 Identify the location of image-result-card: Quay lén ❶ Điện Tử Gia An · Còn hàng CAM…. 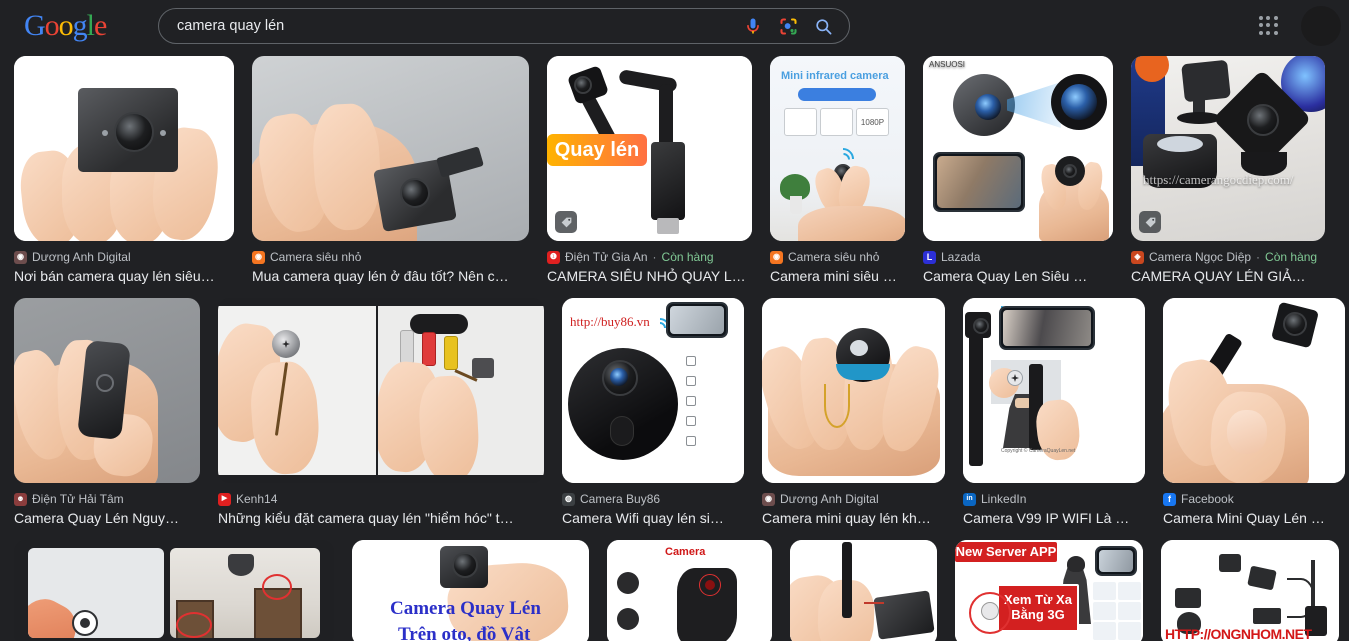
(649, 170).